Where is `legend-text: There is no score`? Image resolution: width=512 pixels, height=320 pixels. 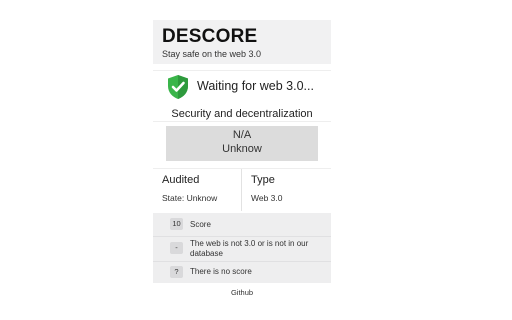
legend-text: There is no score is located at coordinates (221, 271).